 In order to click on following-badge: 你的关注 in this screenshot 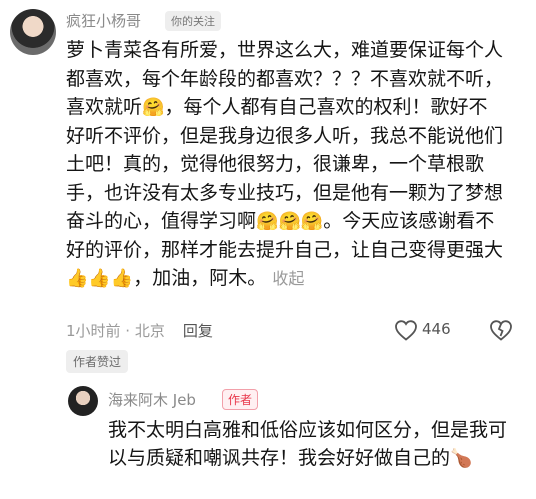, I will do `click(193, 21)`.